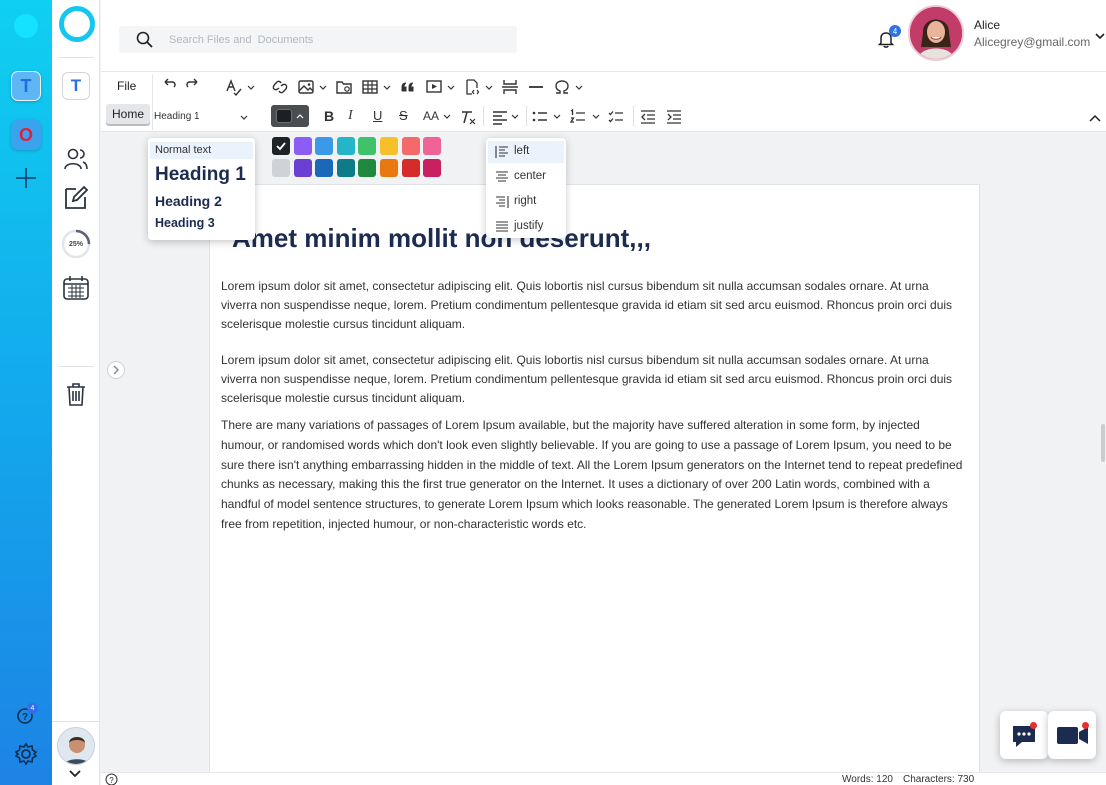 This screenshot has width=1106, height=785. I want to click on style-option-heading-3: Heading 3, so click(185, 223).